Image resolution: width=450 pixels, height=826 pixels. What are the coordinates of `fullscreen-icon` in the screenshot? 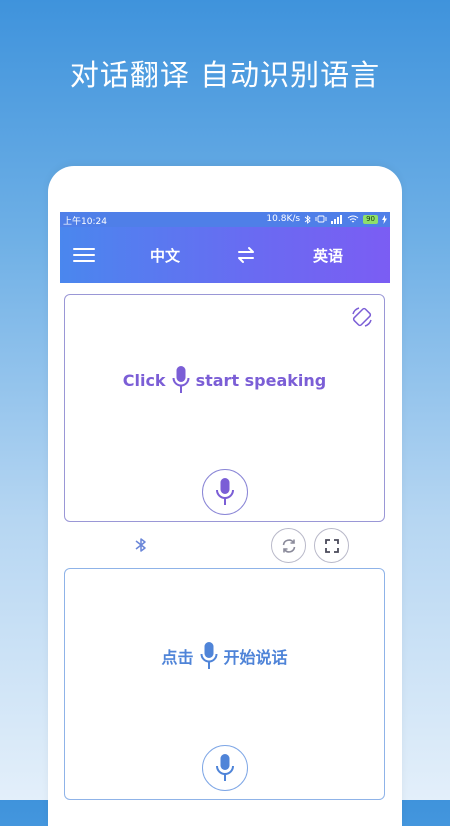 It's located at (331, 545).